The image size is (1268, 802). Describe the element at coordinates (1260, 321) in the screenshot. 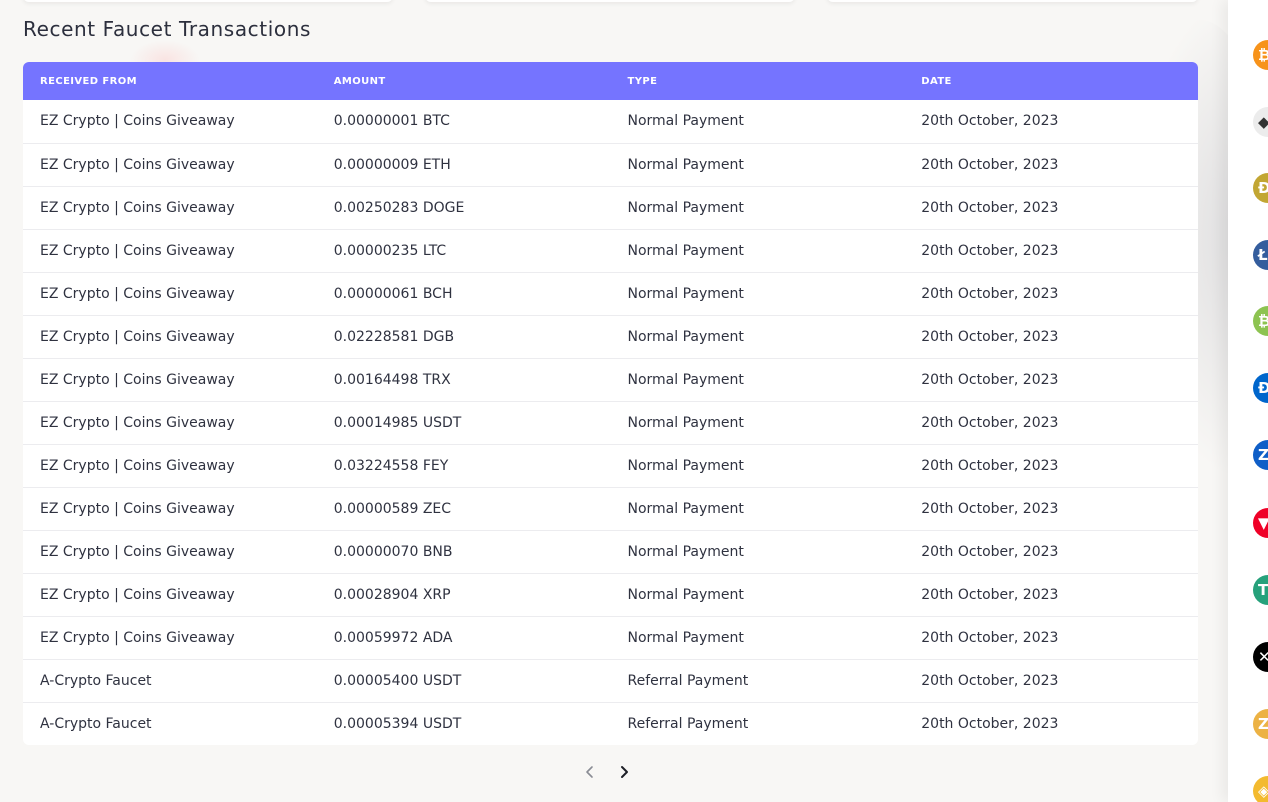

I see `bitcoin-cash-icon: ₿` at that location.